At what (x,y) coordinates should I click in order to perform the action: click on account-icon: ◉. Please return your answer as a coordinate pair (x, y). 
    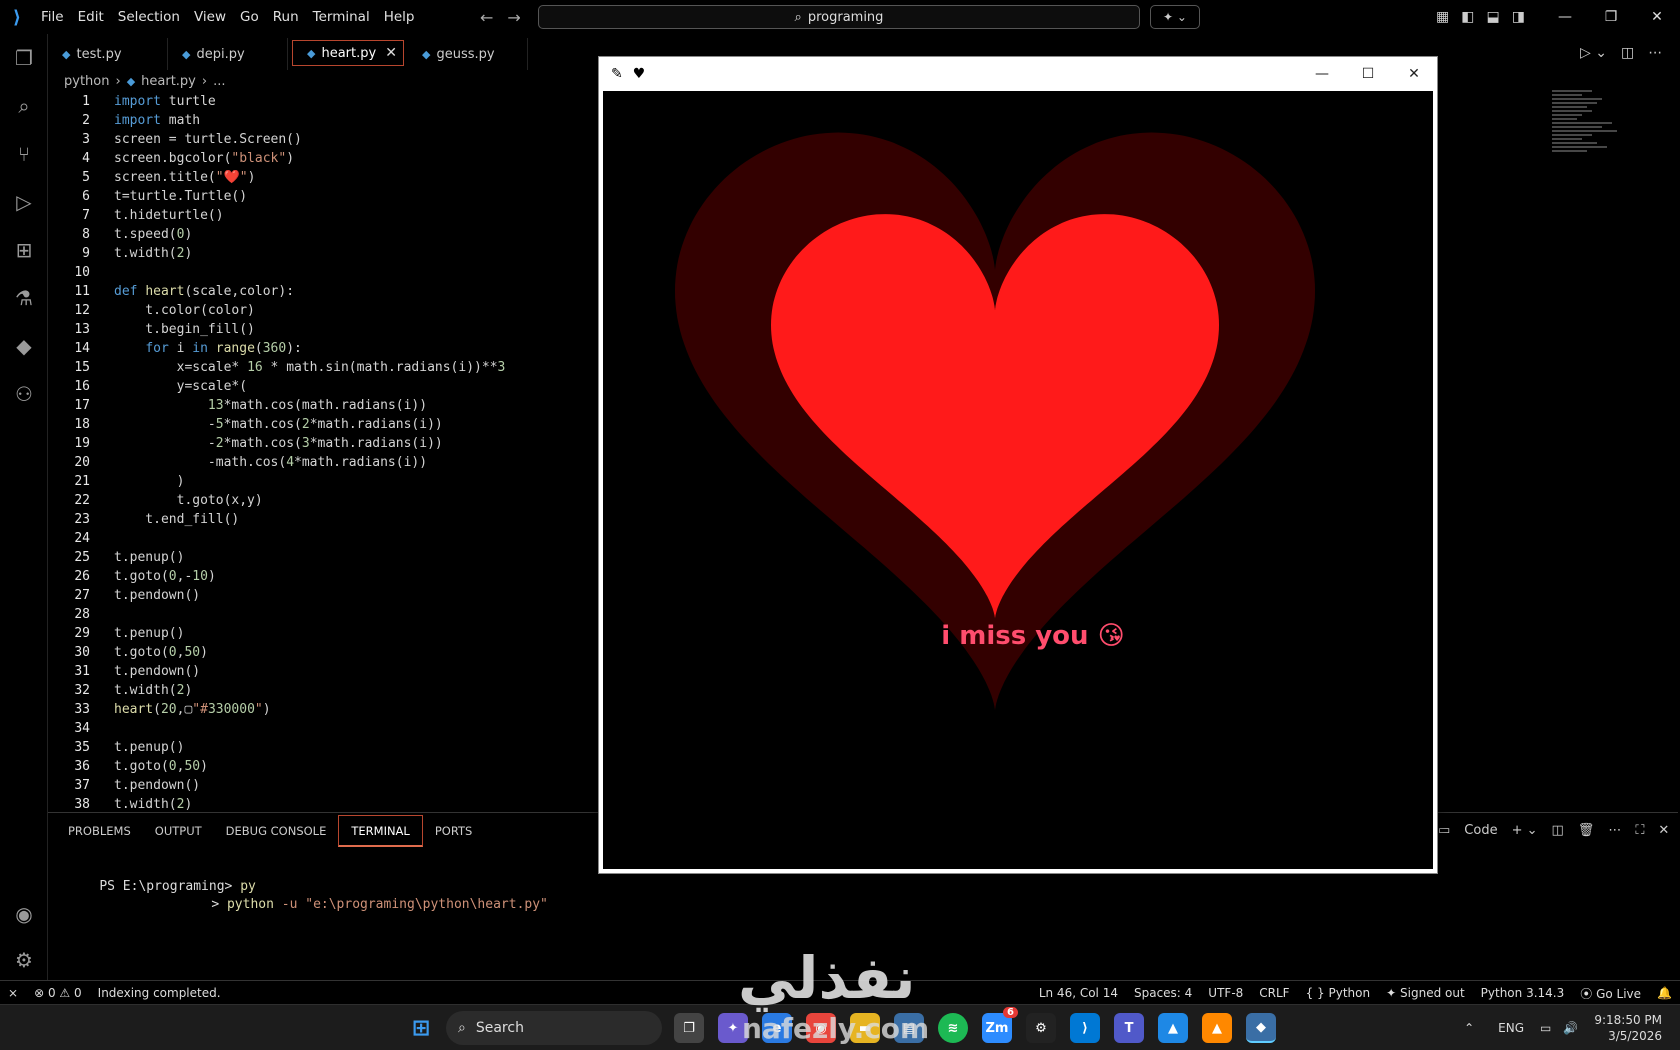
    Looking at the image, I should click on (24, 914).